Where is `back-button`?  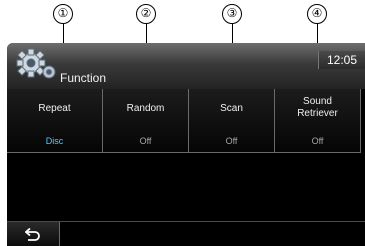 back-button is located at coordinates (33, 234).